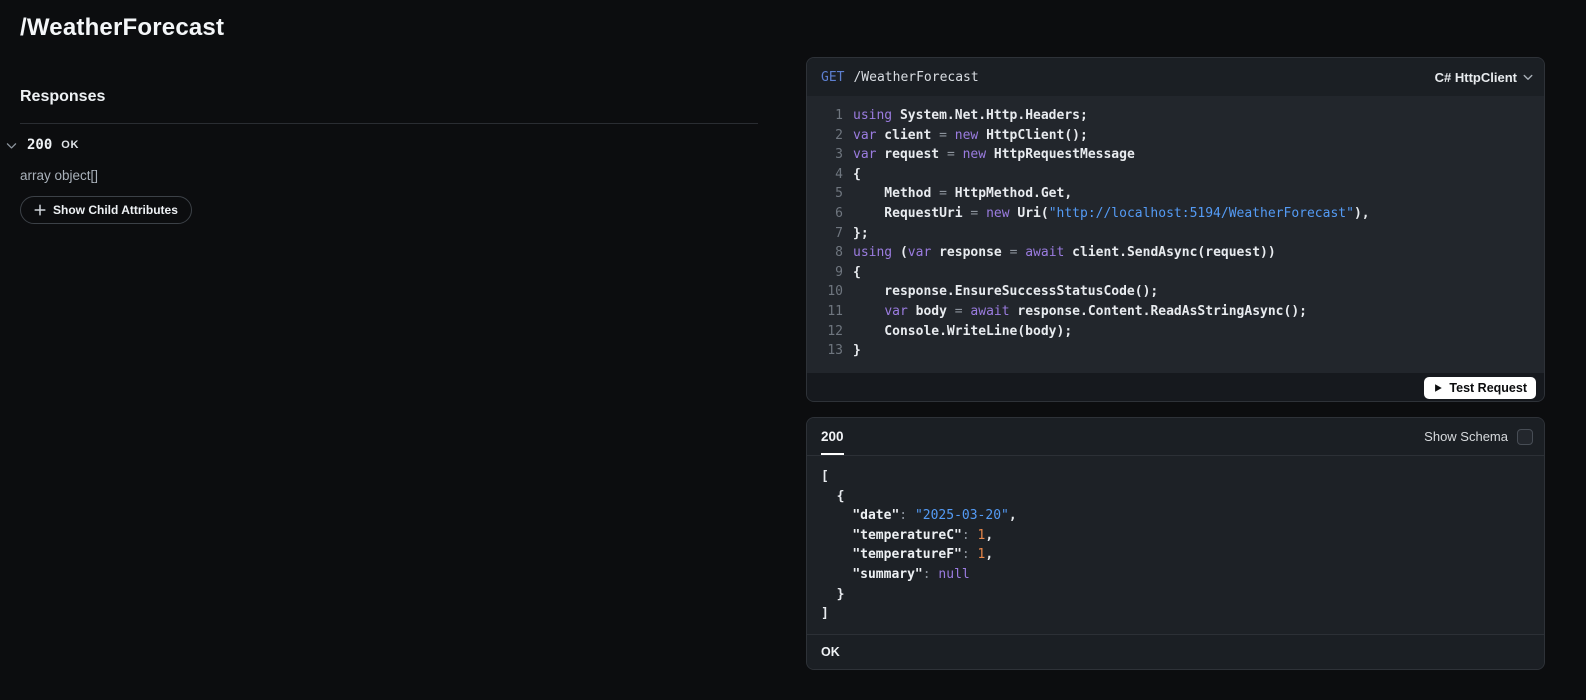 The width and height of the screenshot is (1586, 700). I want to click on code-token: ),, so click(1361, 213).